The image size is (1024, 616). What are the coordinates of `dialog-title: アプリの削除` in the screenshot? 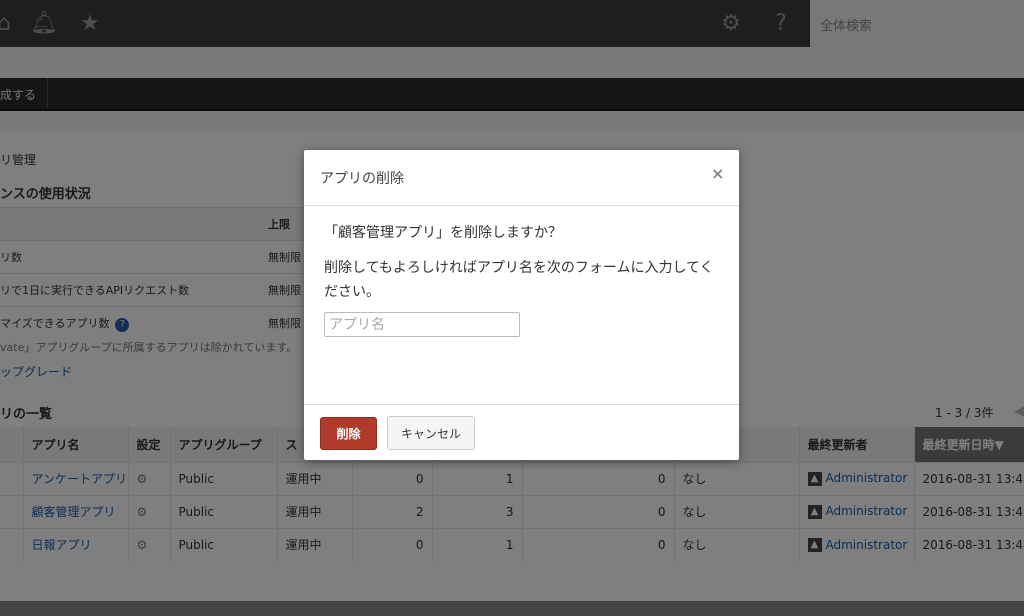 It's located at (362, 179).